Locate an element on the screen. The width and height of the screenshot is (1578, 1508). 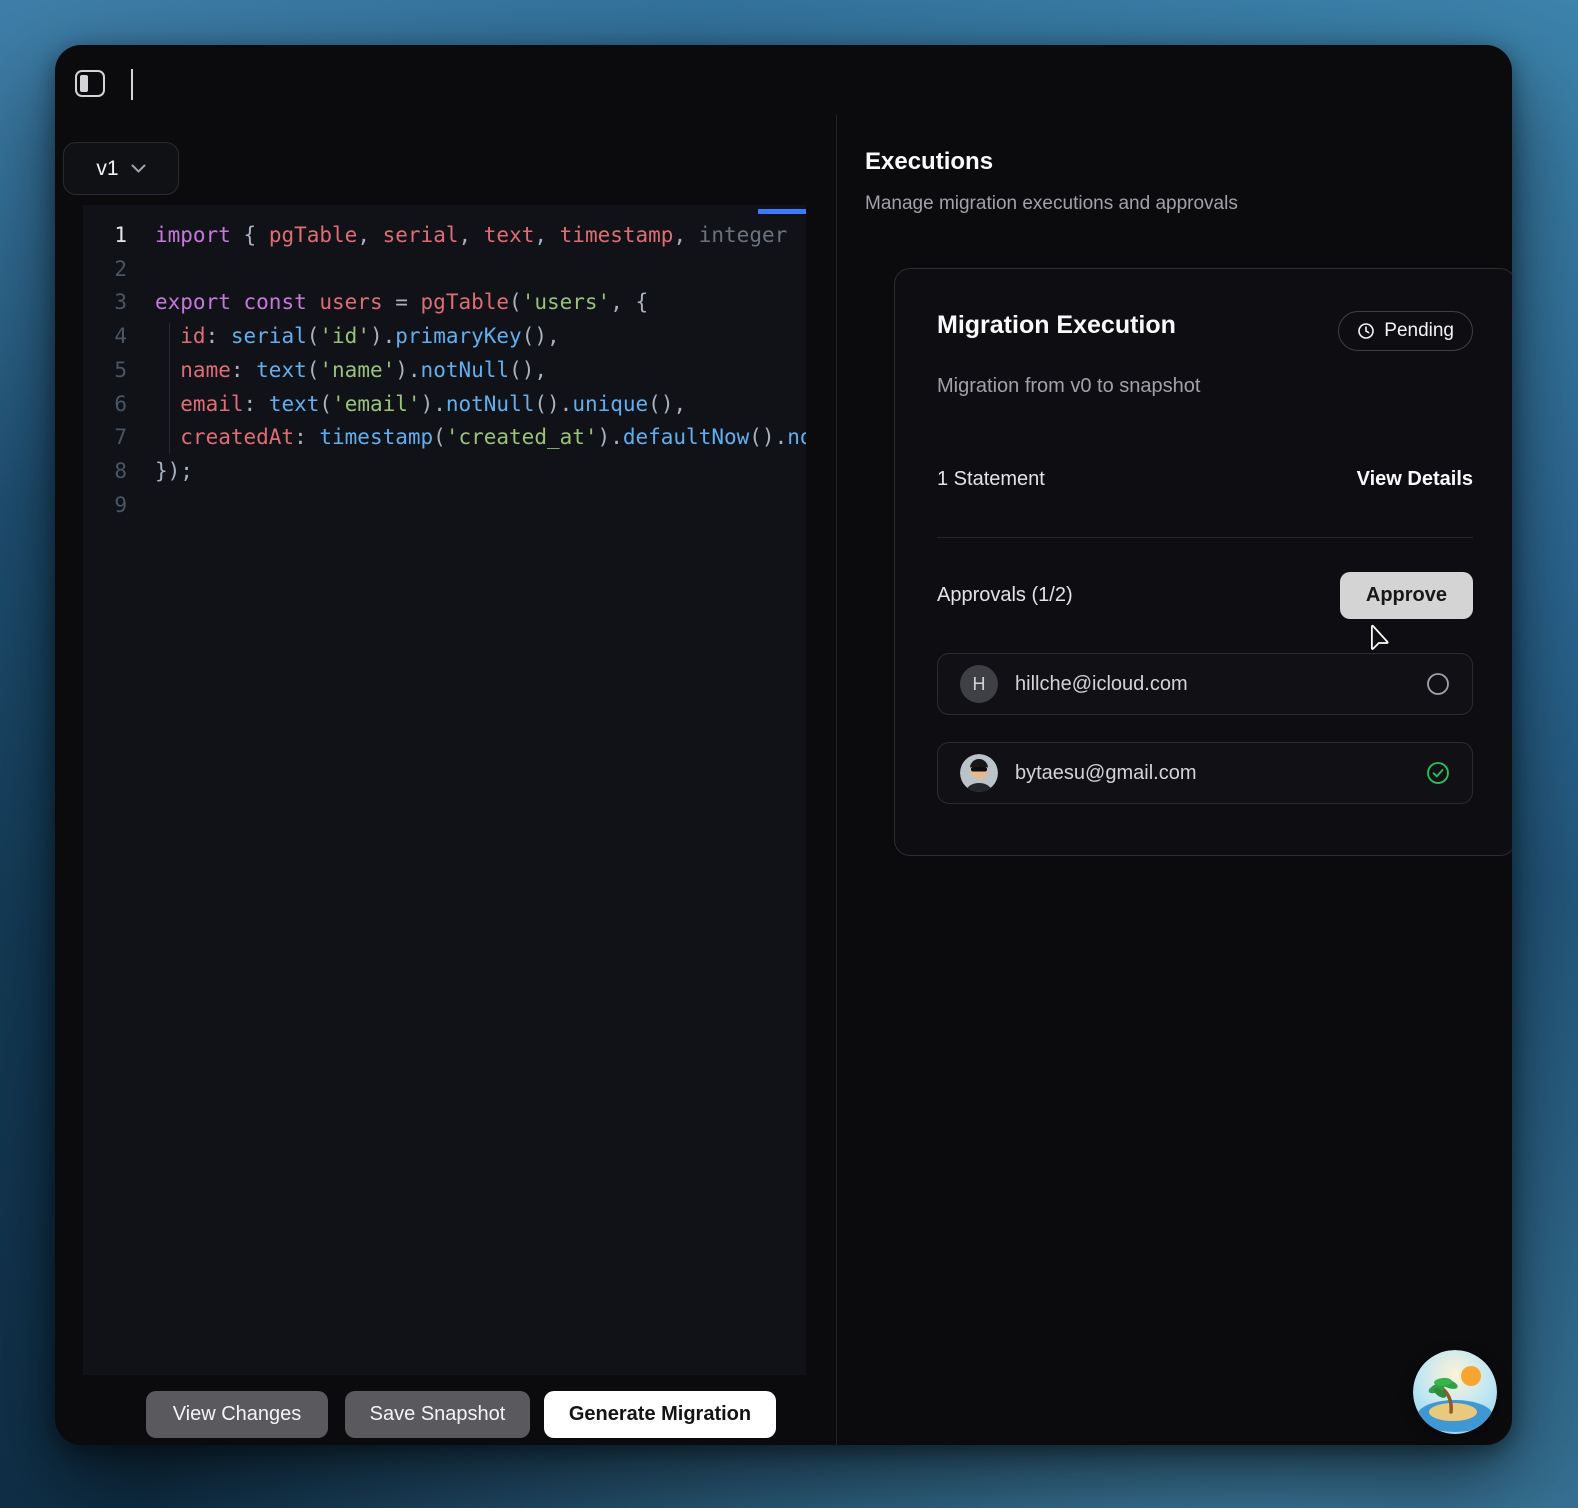
line-number: 3 is located at coordinates (120, 302).